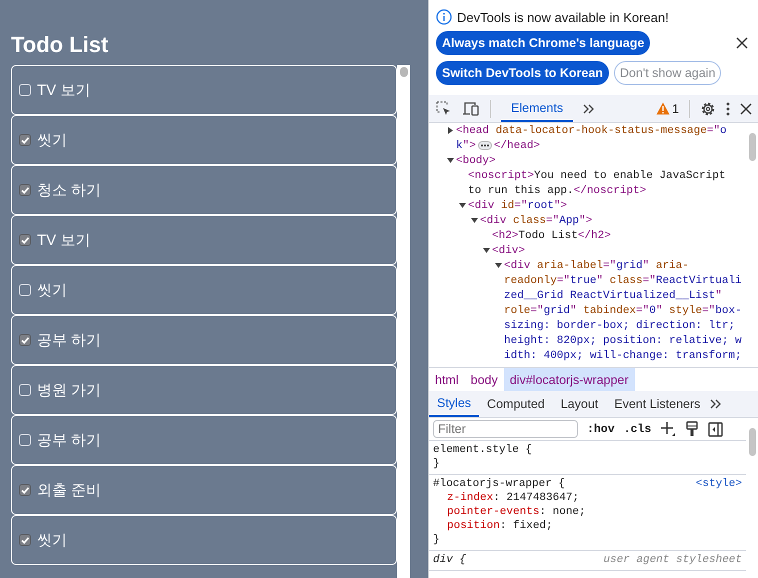 The image size is (758, 578). Describe the element at coordinates (728, 109) in the screenshot. I see `more-options-icon` at that location.